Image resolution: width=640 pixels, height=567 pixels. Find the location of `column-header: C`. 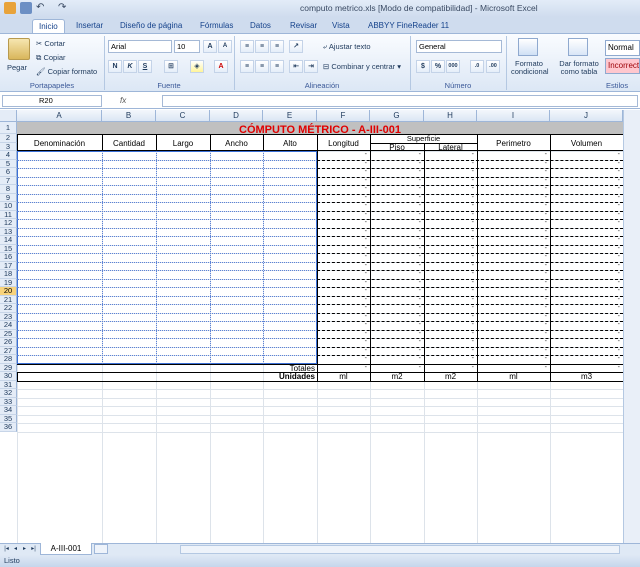

column-header: C is located at coordinates (183, 116).